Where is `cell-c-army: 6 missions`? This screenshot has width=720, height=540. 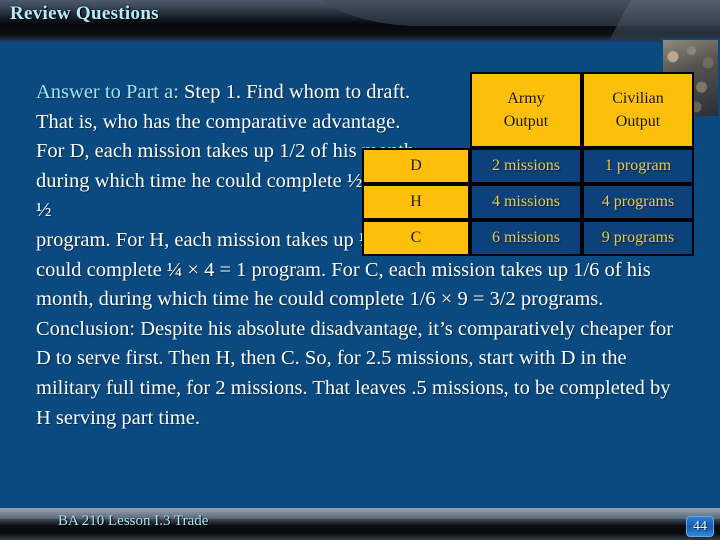 cell-c-army: 6 missions is located at coordinates (526, 238).